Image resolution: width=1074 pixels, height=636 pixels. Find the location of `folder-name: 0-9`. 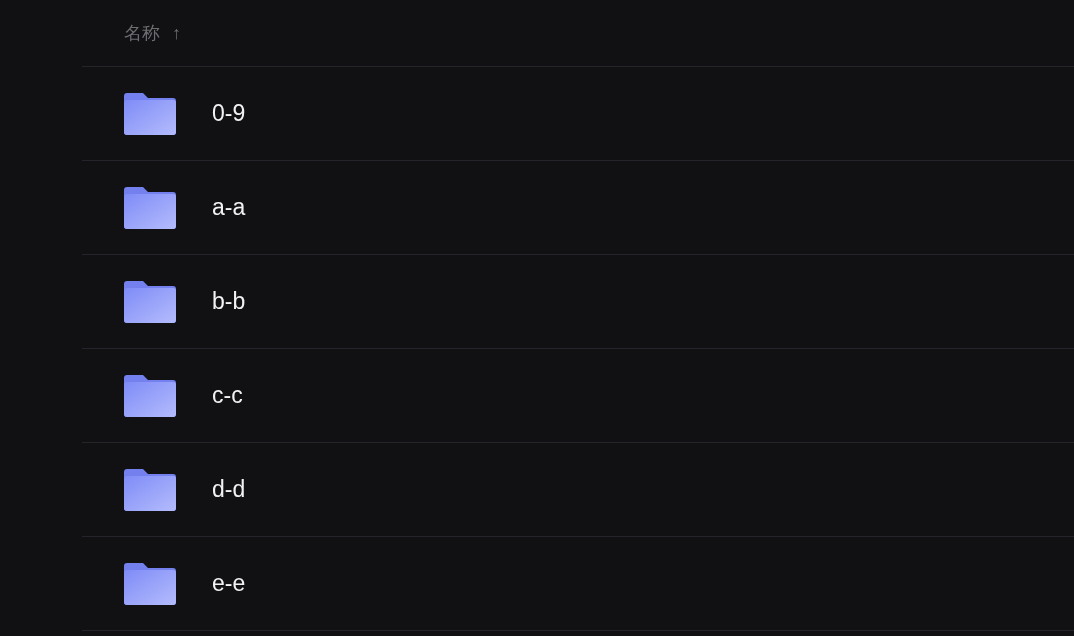

folder-name: 0-9 is located at coordinates (229, 113).